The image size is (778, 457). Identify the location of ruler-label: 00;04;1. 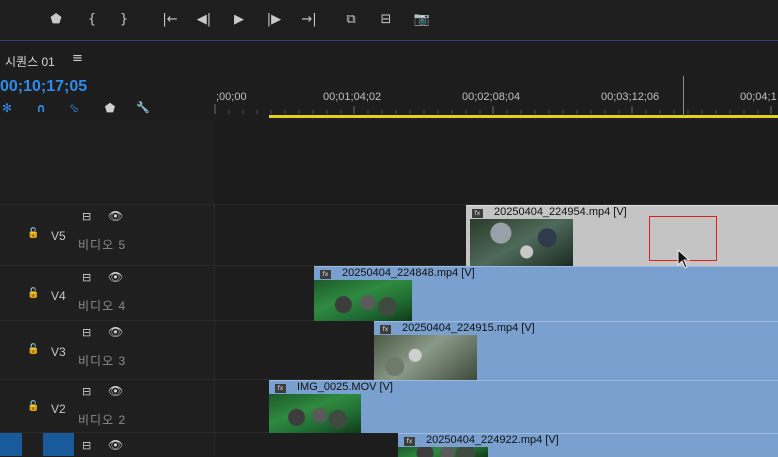
(758, 97).